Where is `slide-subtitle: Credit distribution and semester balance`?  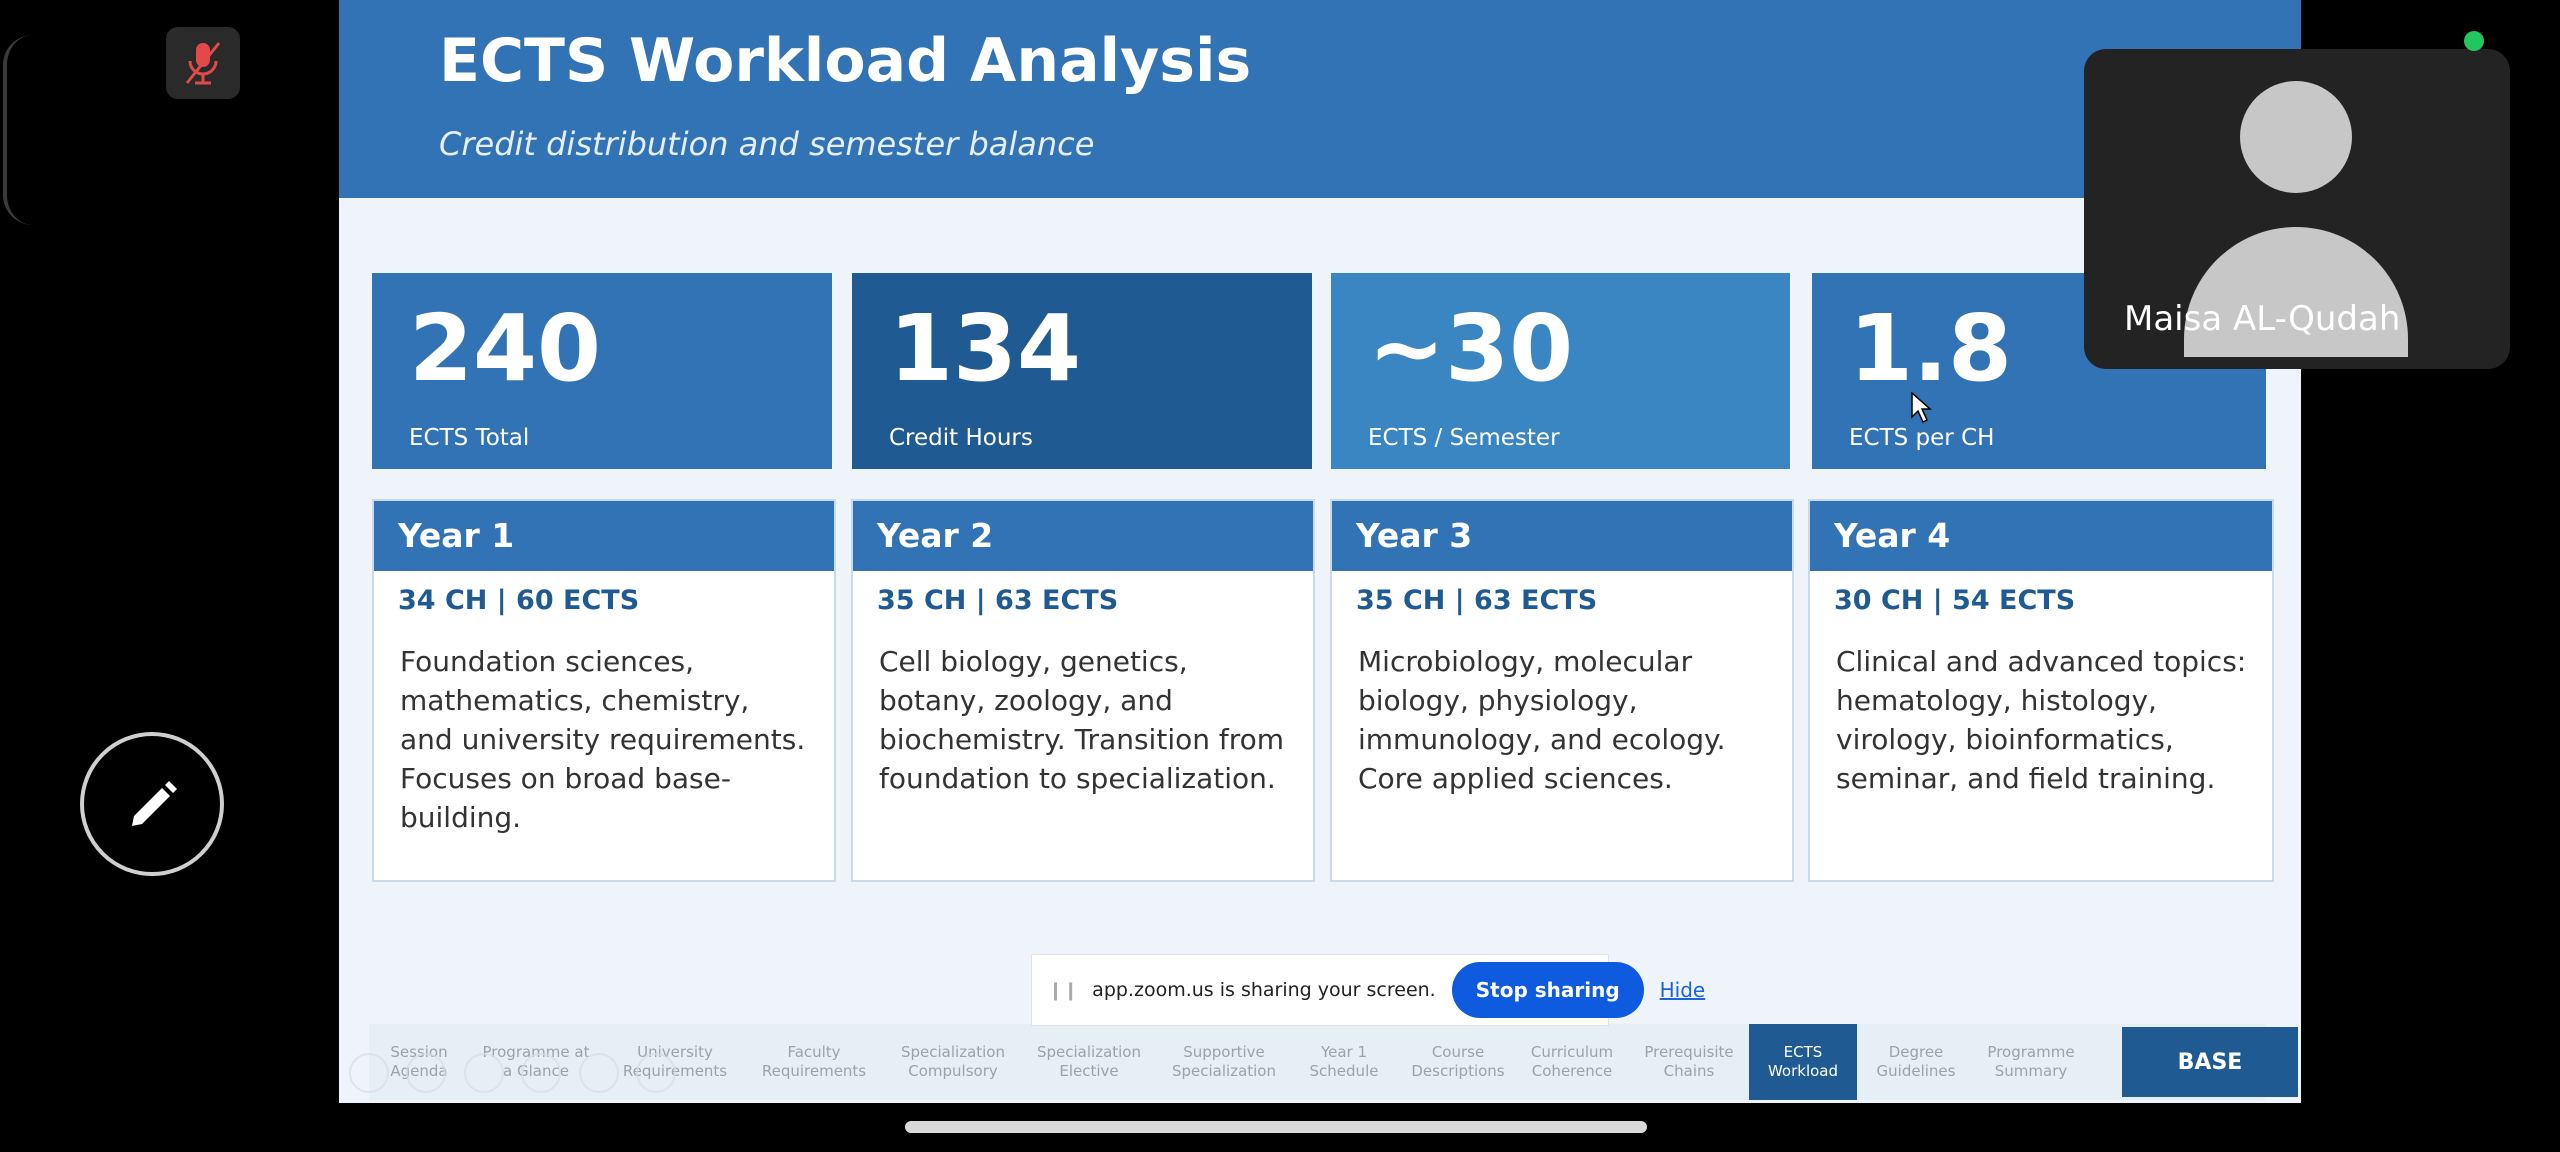 slide-subtitle: Credit distribution and semester balance is located at coordinates (767, 144).